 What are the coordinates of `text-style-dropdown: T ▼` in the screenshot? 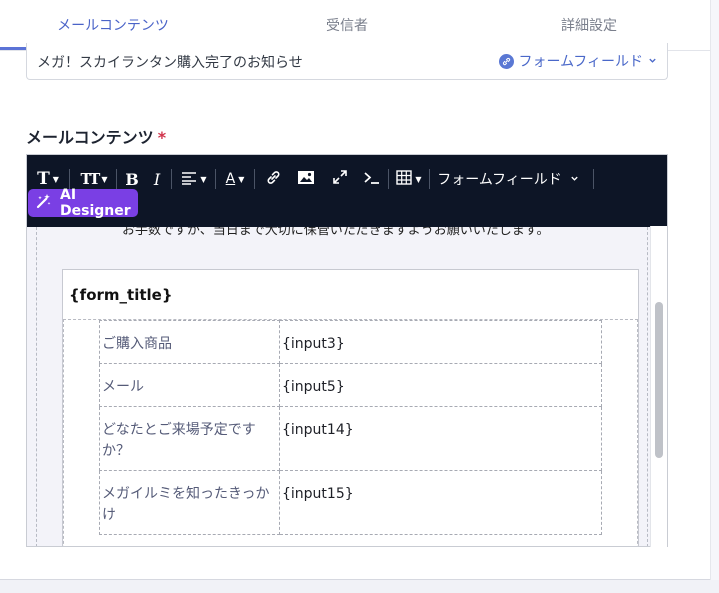 It's located at (48, 179).